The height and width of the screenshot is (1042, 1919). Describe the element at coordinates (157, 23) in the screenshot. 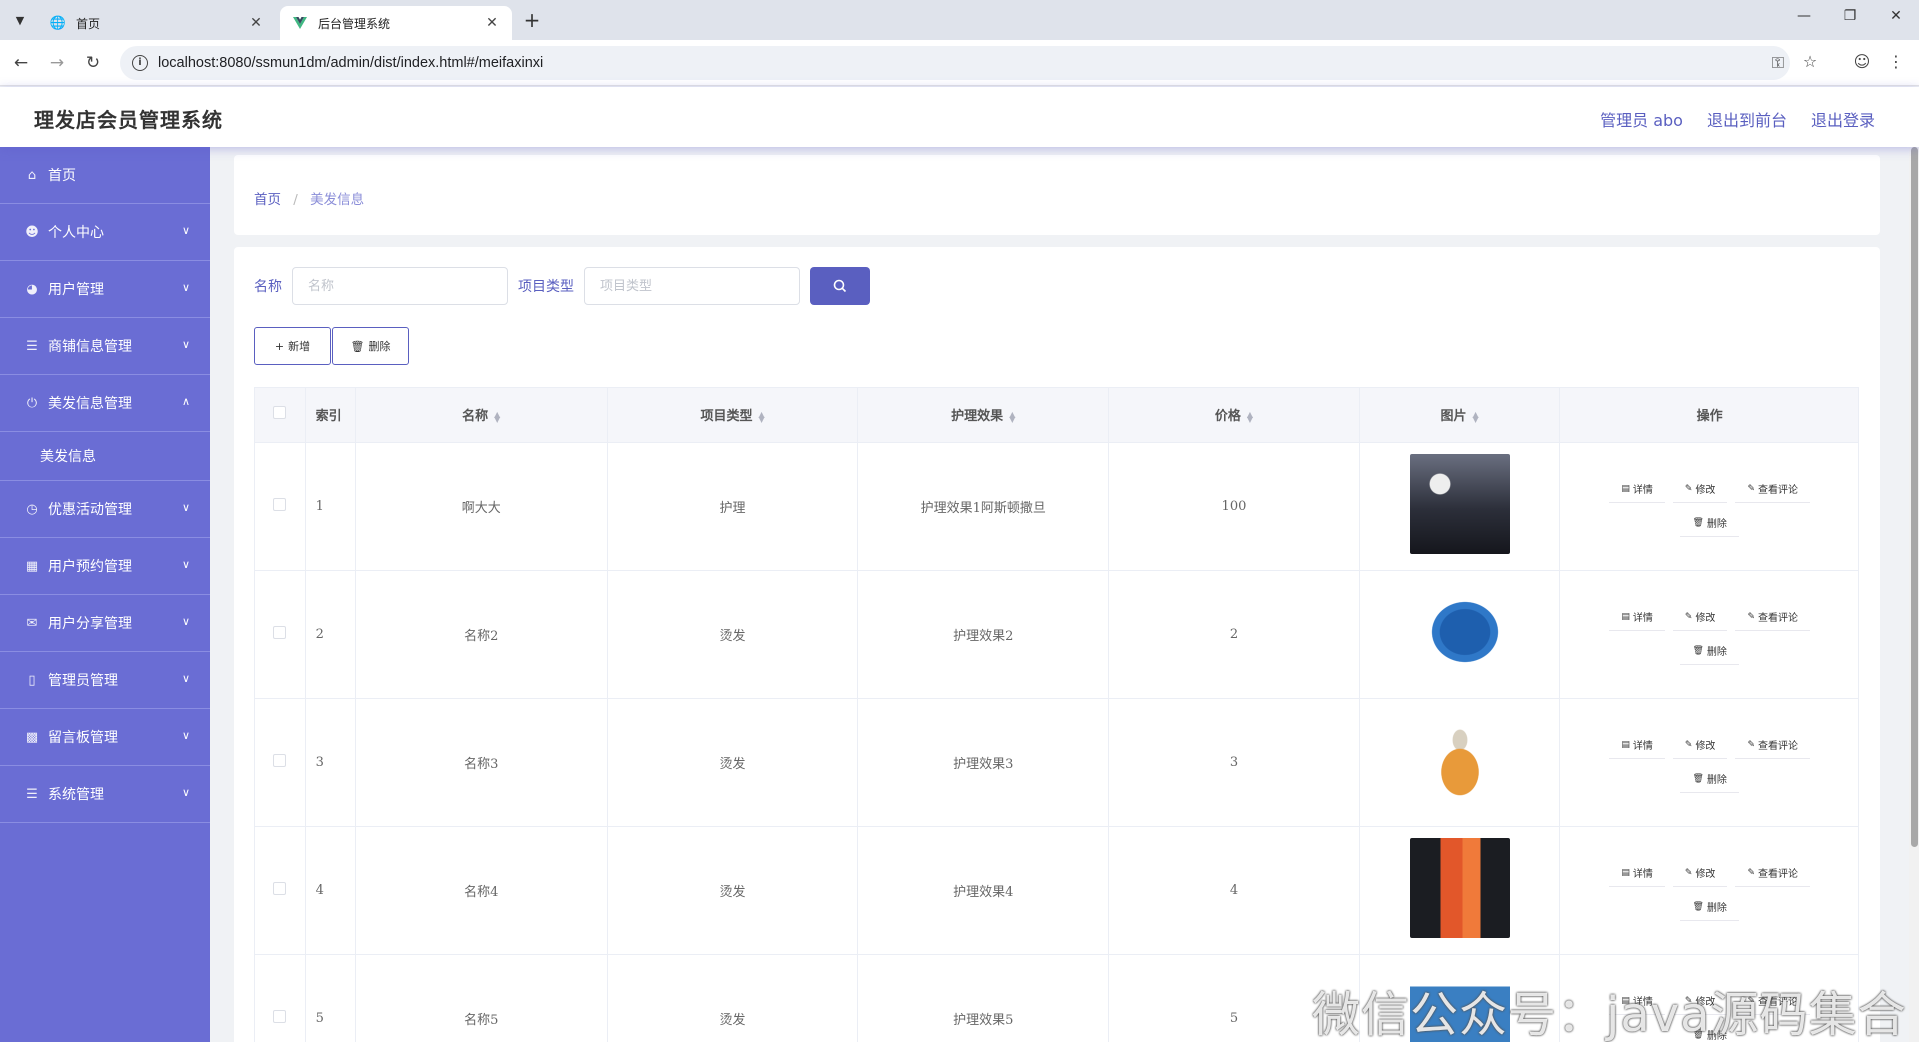

I see `browser-tab-home: 🌐 首页 ✕` at that location.